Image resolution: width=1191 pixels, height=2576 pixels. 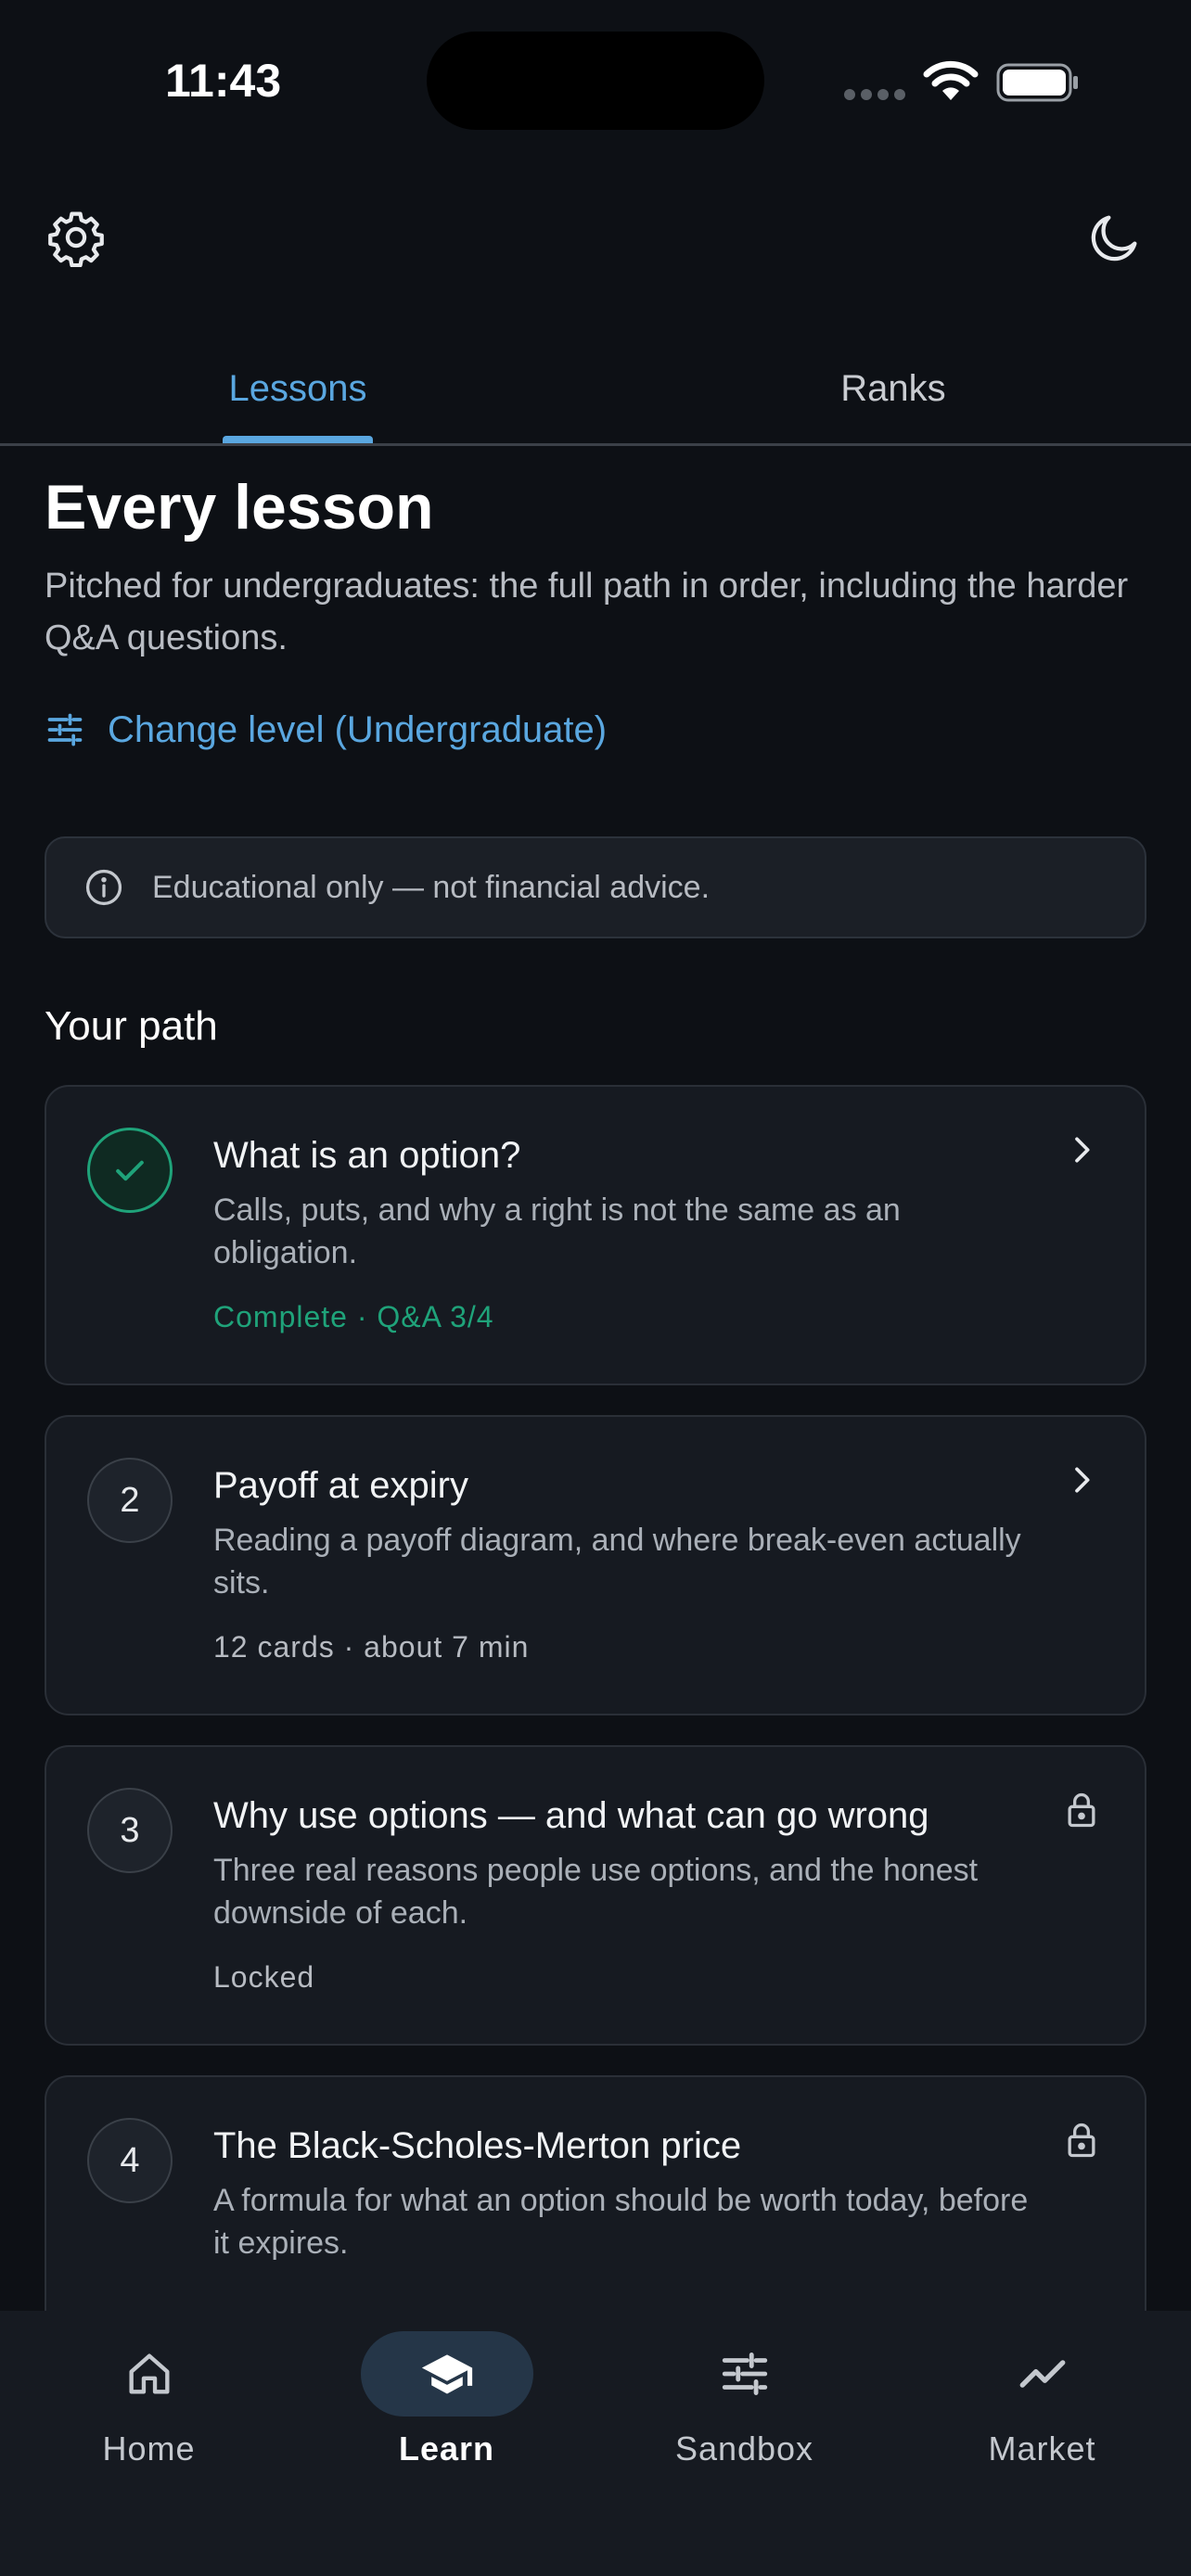 I want to click on home-icon, so click(x=149, y=2373).